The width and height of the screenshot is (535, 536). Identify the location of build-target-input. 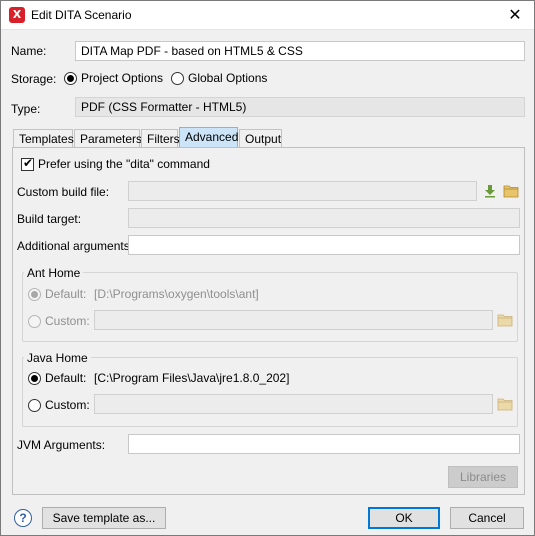
(324, 218).